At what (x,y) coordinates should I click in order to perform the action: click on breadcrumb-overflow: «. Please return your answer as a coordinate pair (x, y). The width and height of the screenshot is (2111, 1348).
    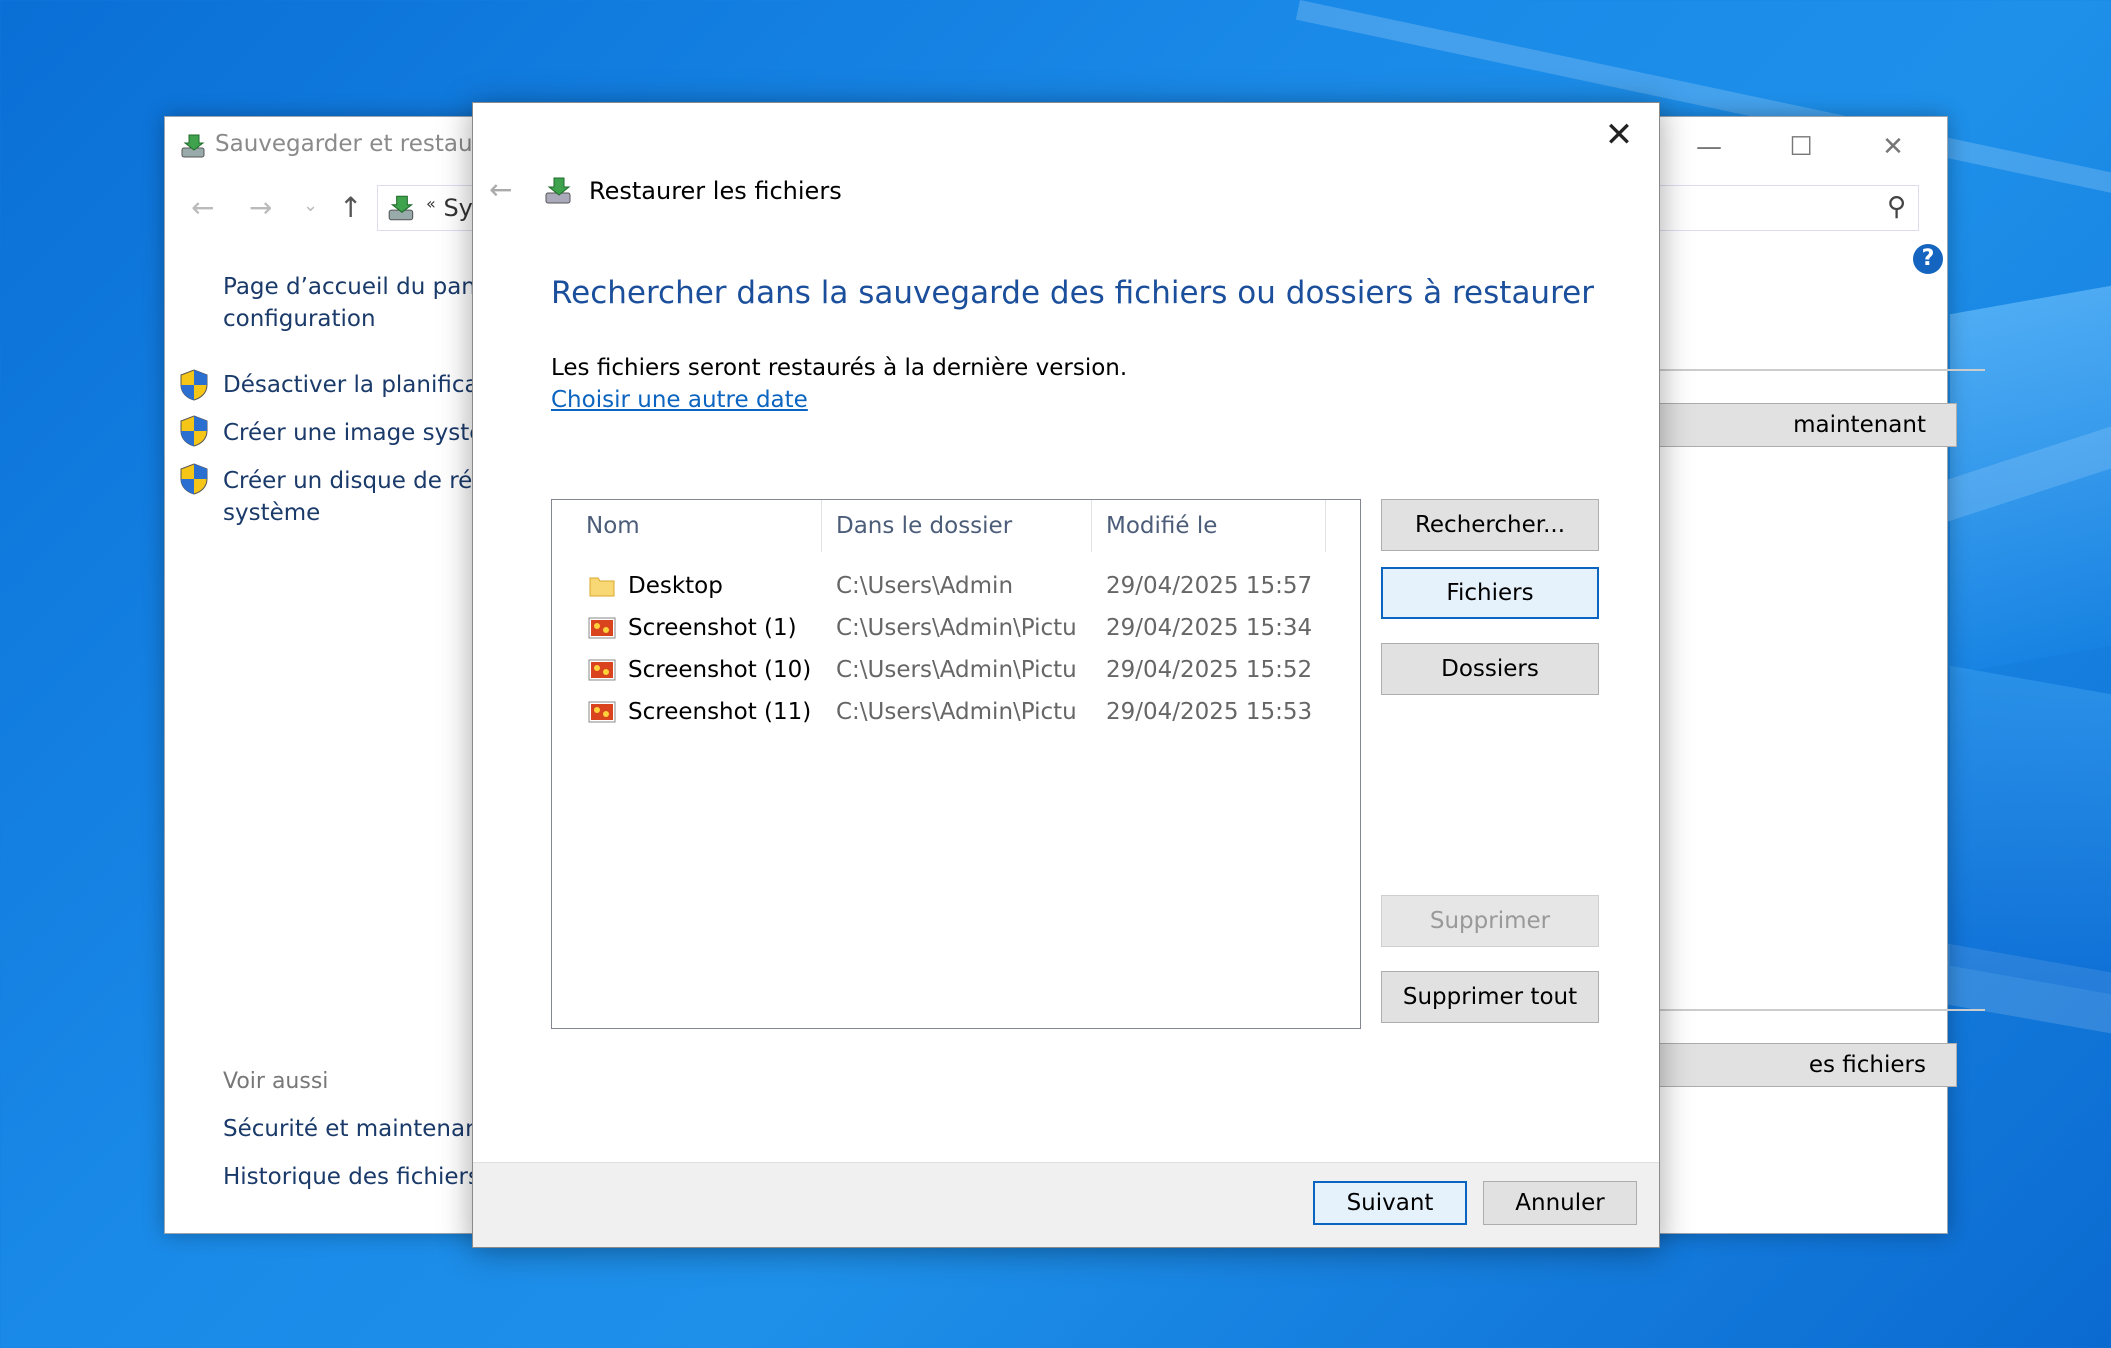
    Looking at the image, I should click on (431, 203).